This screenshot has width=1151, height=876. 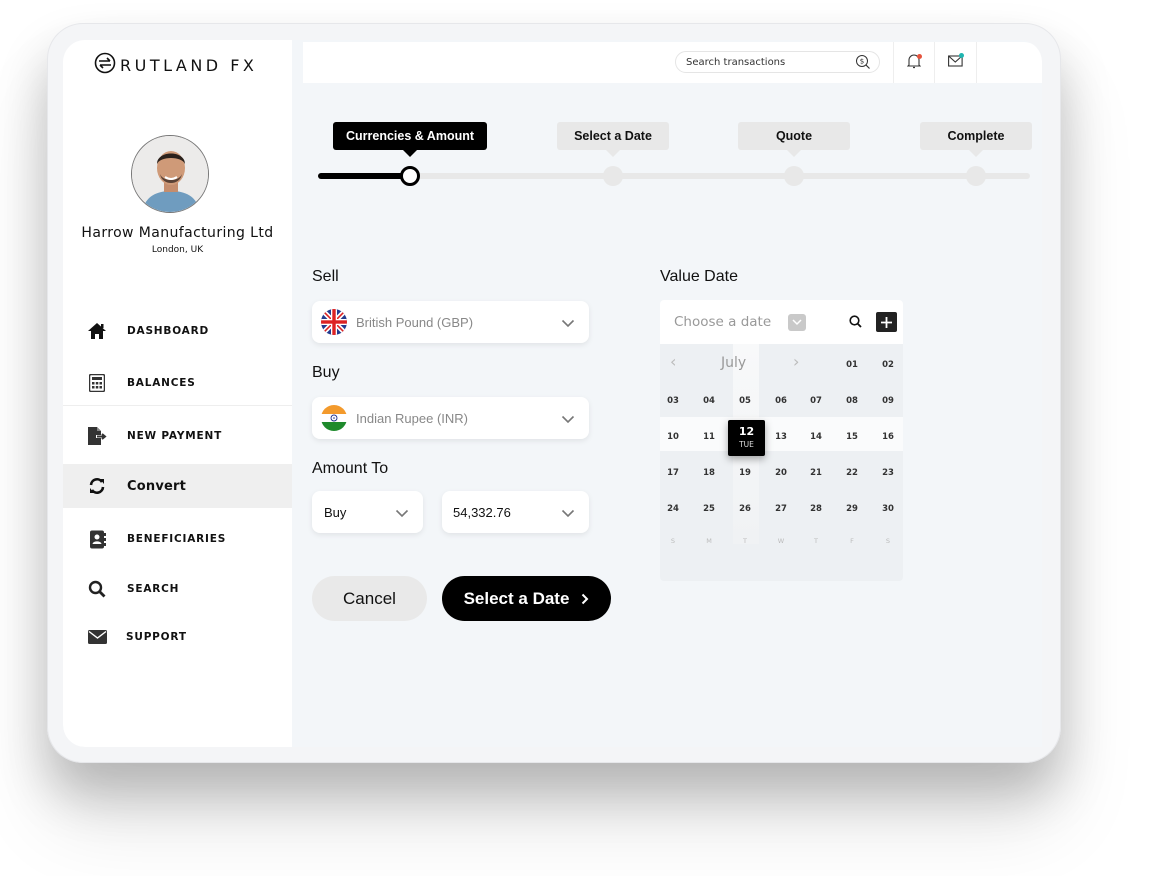 What do you see at coordinates (746, 444) in the screenshot?
I see `selected-day-weekday: TUE` at bounding box center [746, 444].